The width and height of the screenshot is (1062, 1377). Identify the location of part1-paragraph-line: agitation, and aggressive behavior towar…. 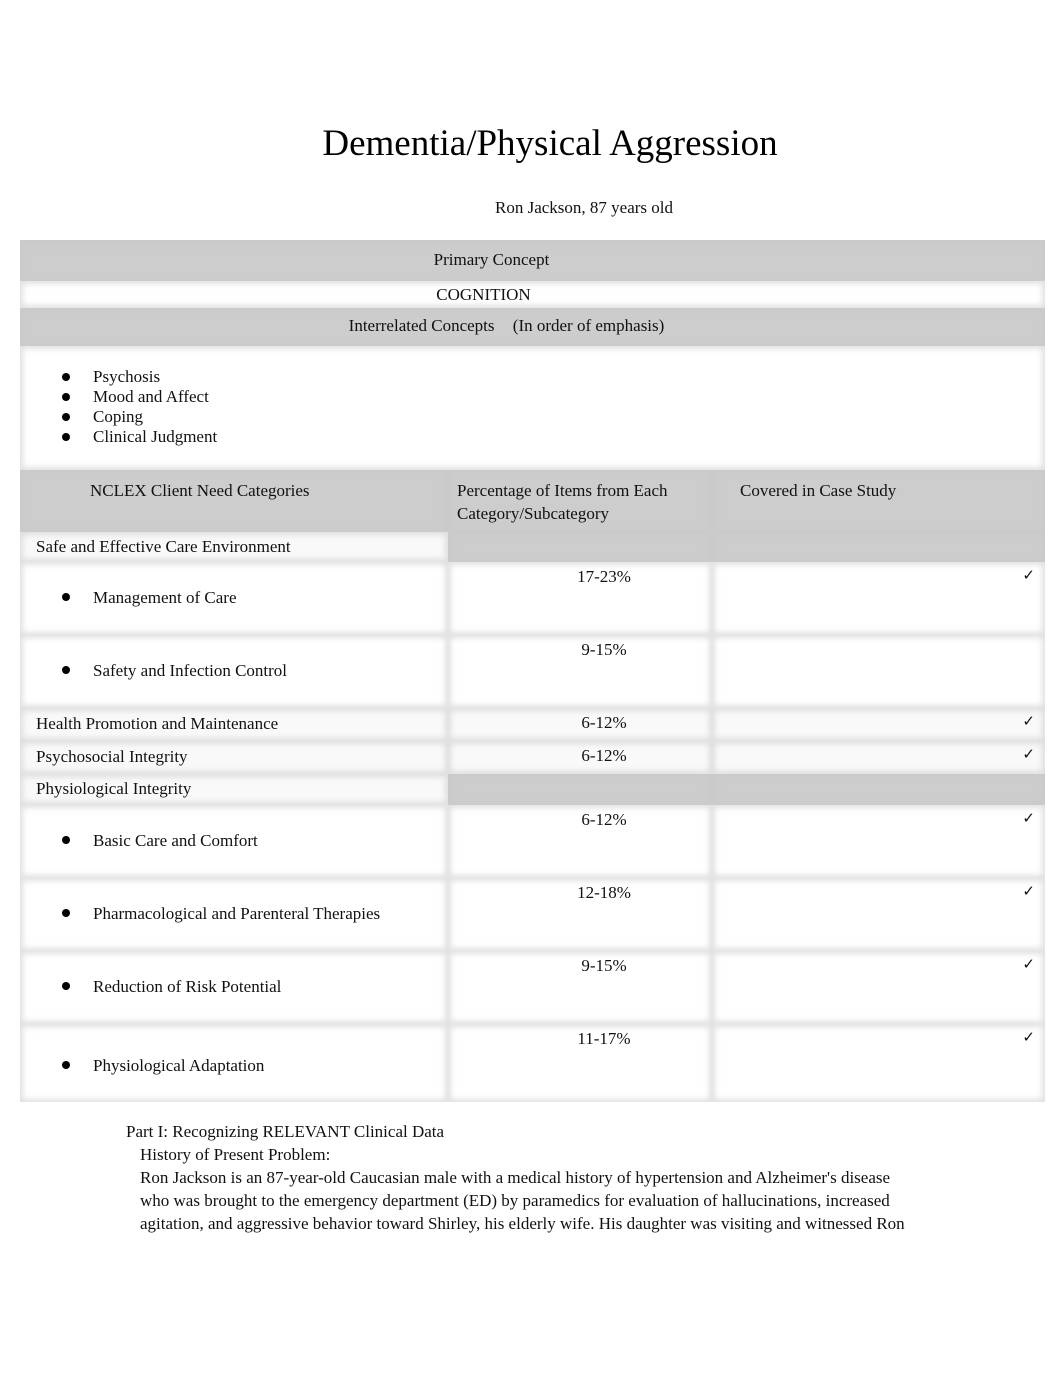
(522, 1223).